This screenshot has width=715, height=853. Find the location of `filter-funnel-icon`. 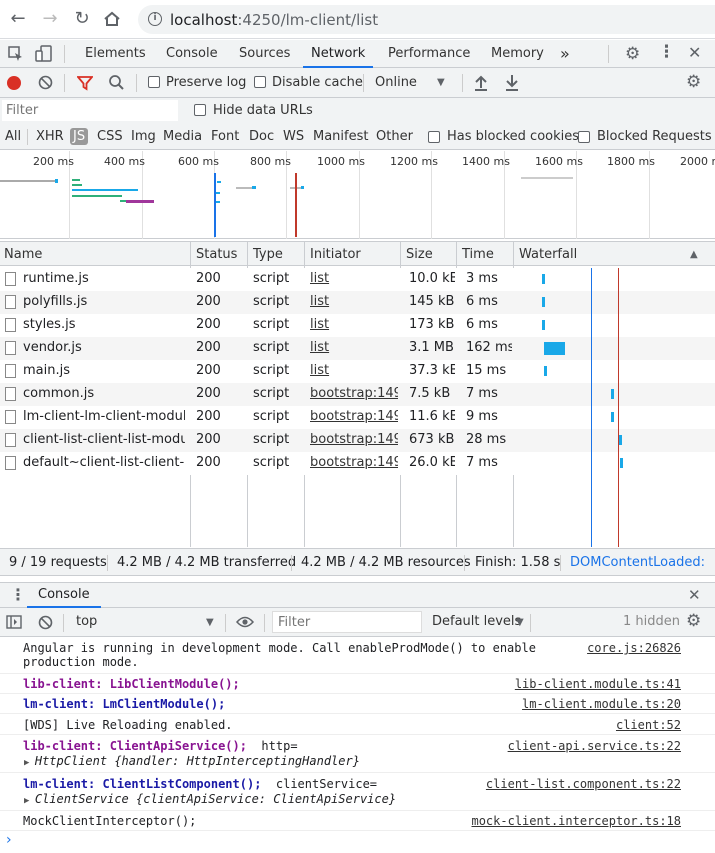

filter-funnel-icon is located at coordinates (85, 84).